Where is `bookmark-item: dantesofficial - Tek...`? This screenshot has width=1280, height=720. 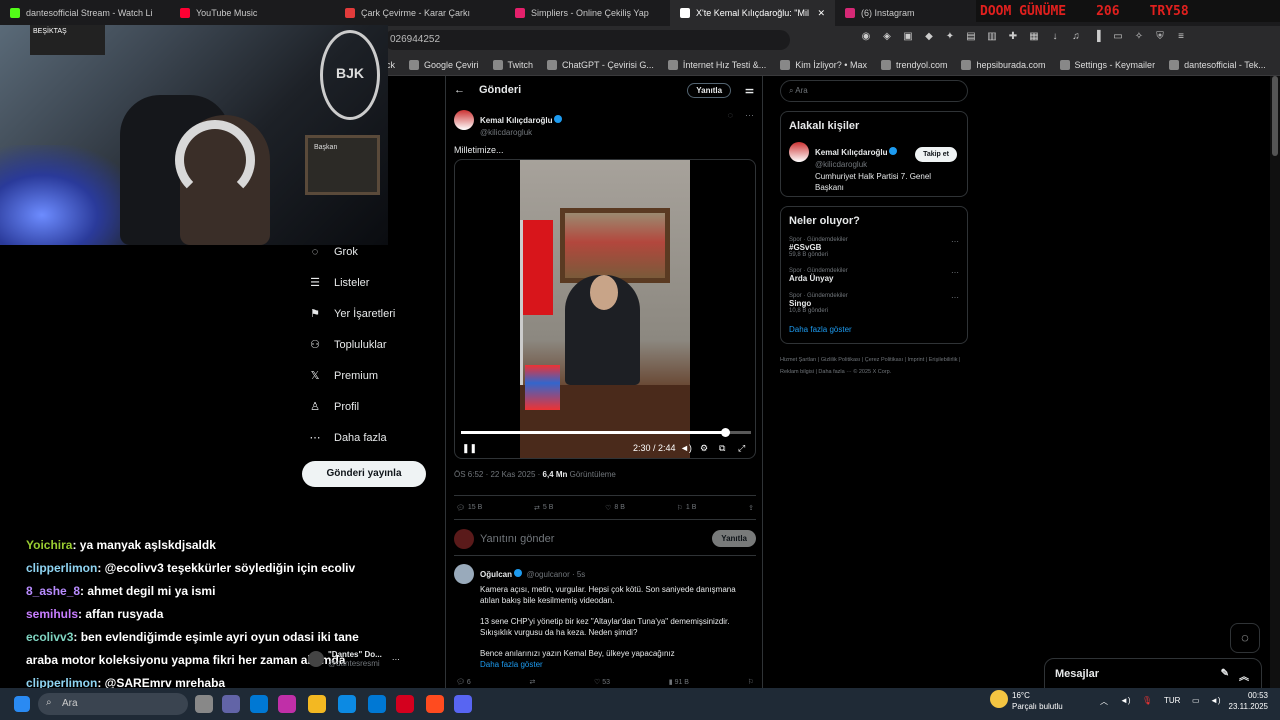
bookmark-item: dantesofficial - Tek... is located at coordinates (1217, 64).